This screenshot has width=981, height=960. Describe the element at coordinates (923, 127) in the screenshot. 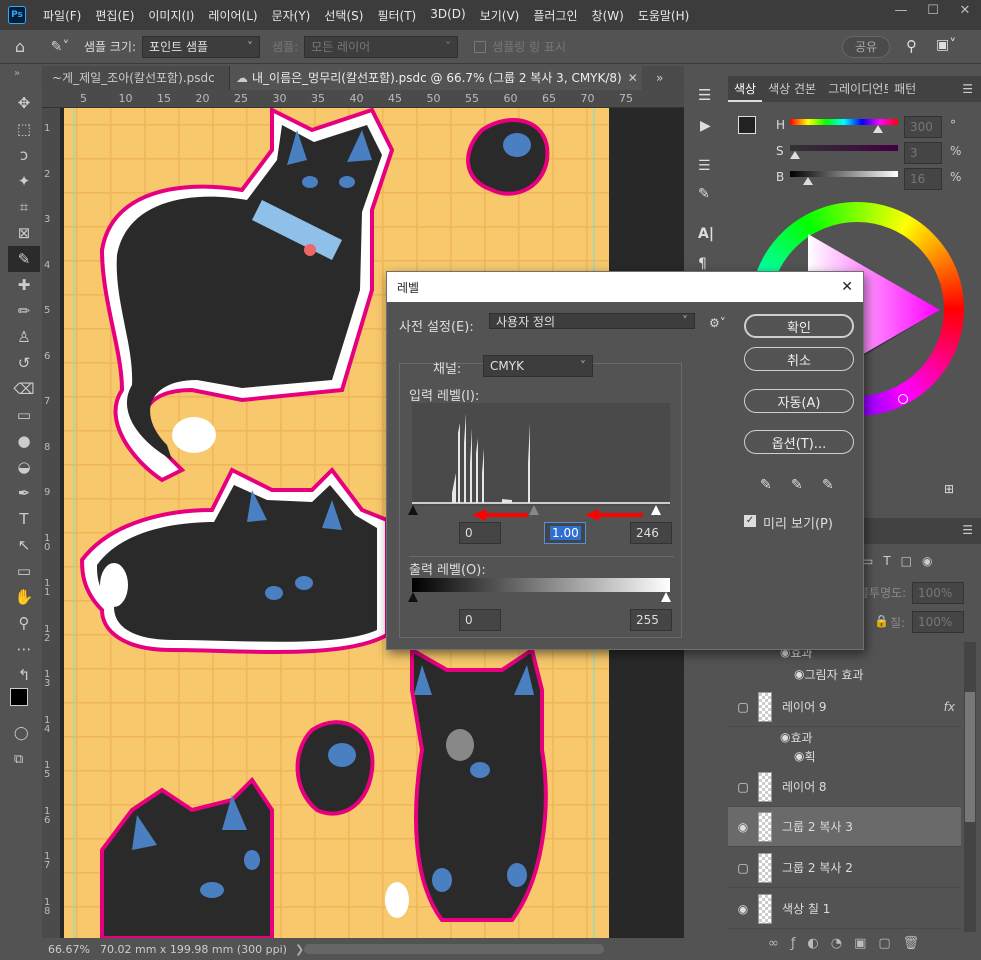

I see `hue-input: 300` at that location.